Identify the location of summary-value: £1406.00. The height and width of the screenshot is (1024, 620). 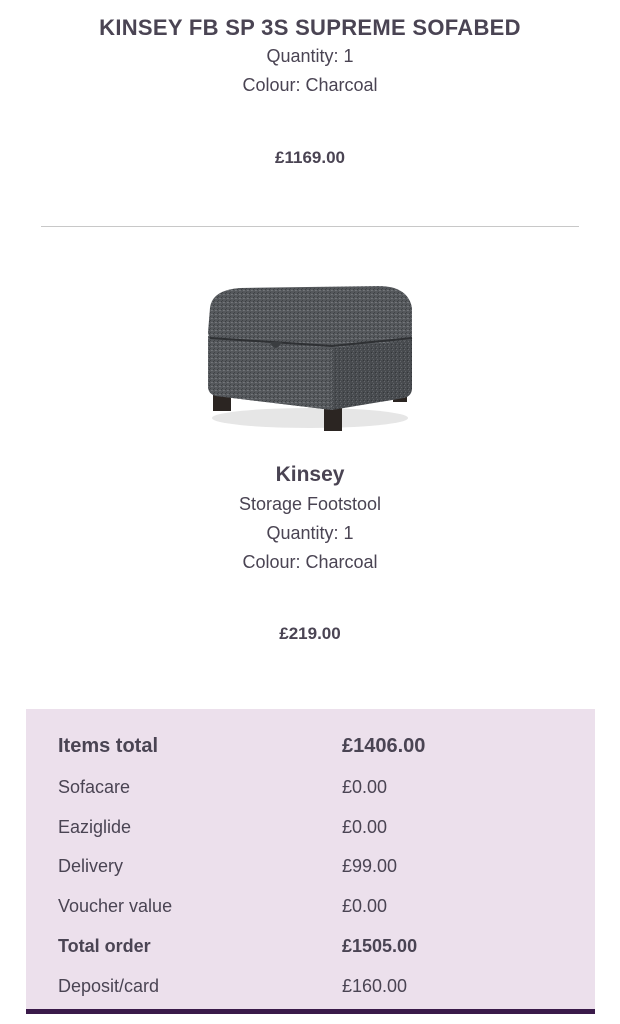
(384, 746).